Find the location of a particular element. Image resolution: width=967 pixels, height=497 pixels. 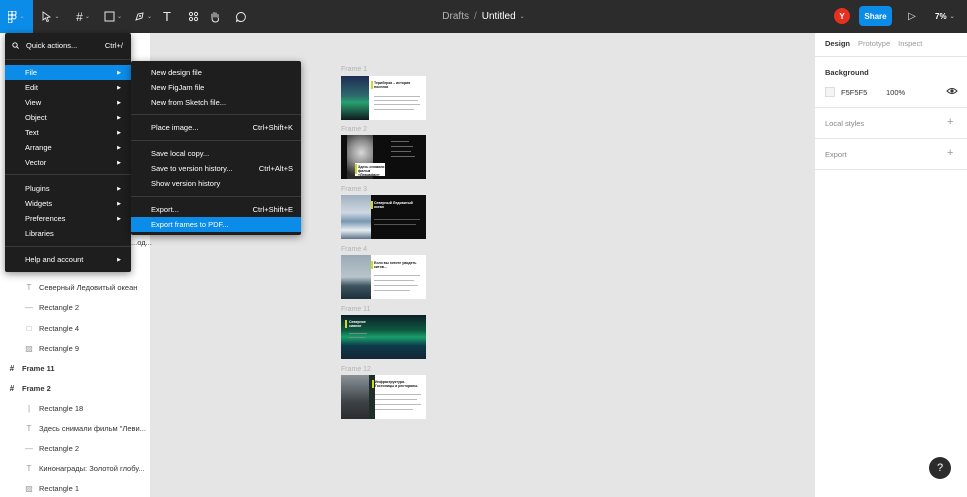

main-menu-button: ⌄ is located at coordinates (16, 16).